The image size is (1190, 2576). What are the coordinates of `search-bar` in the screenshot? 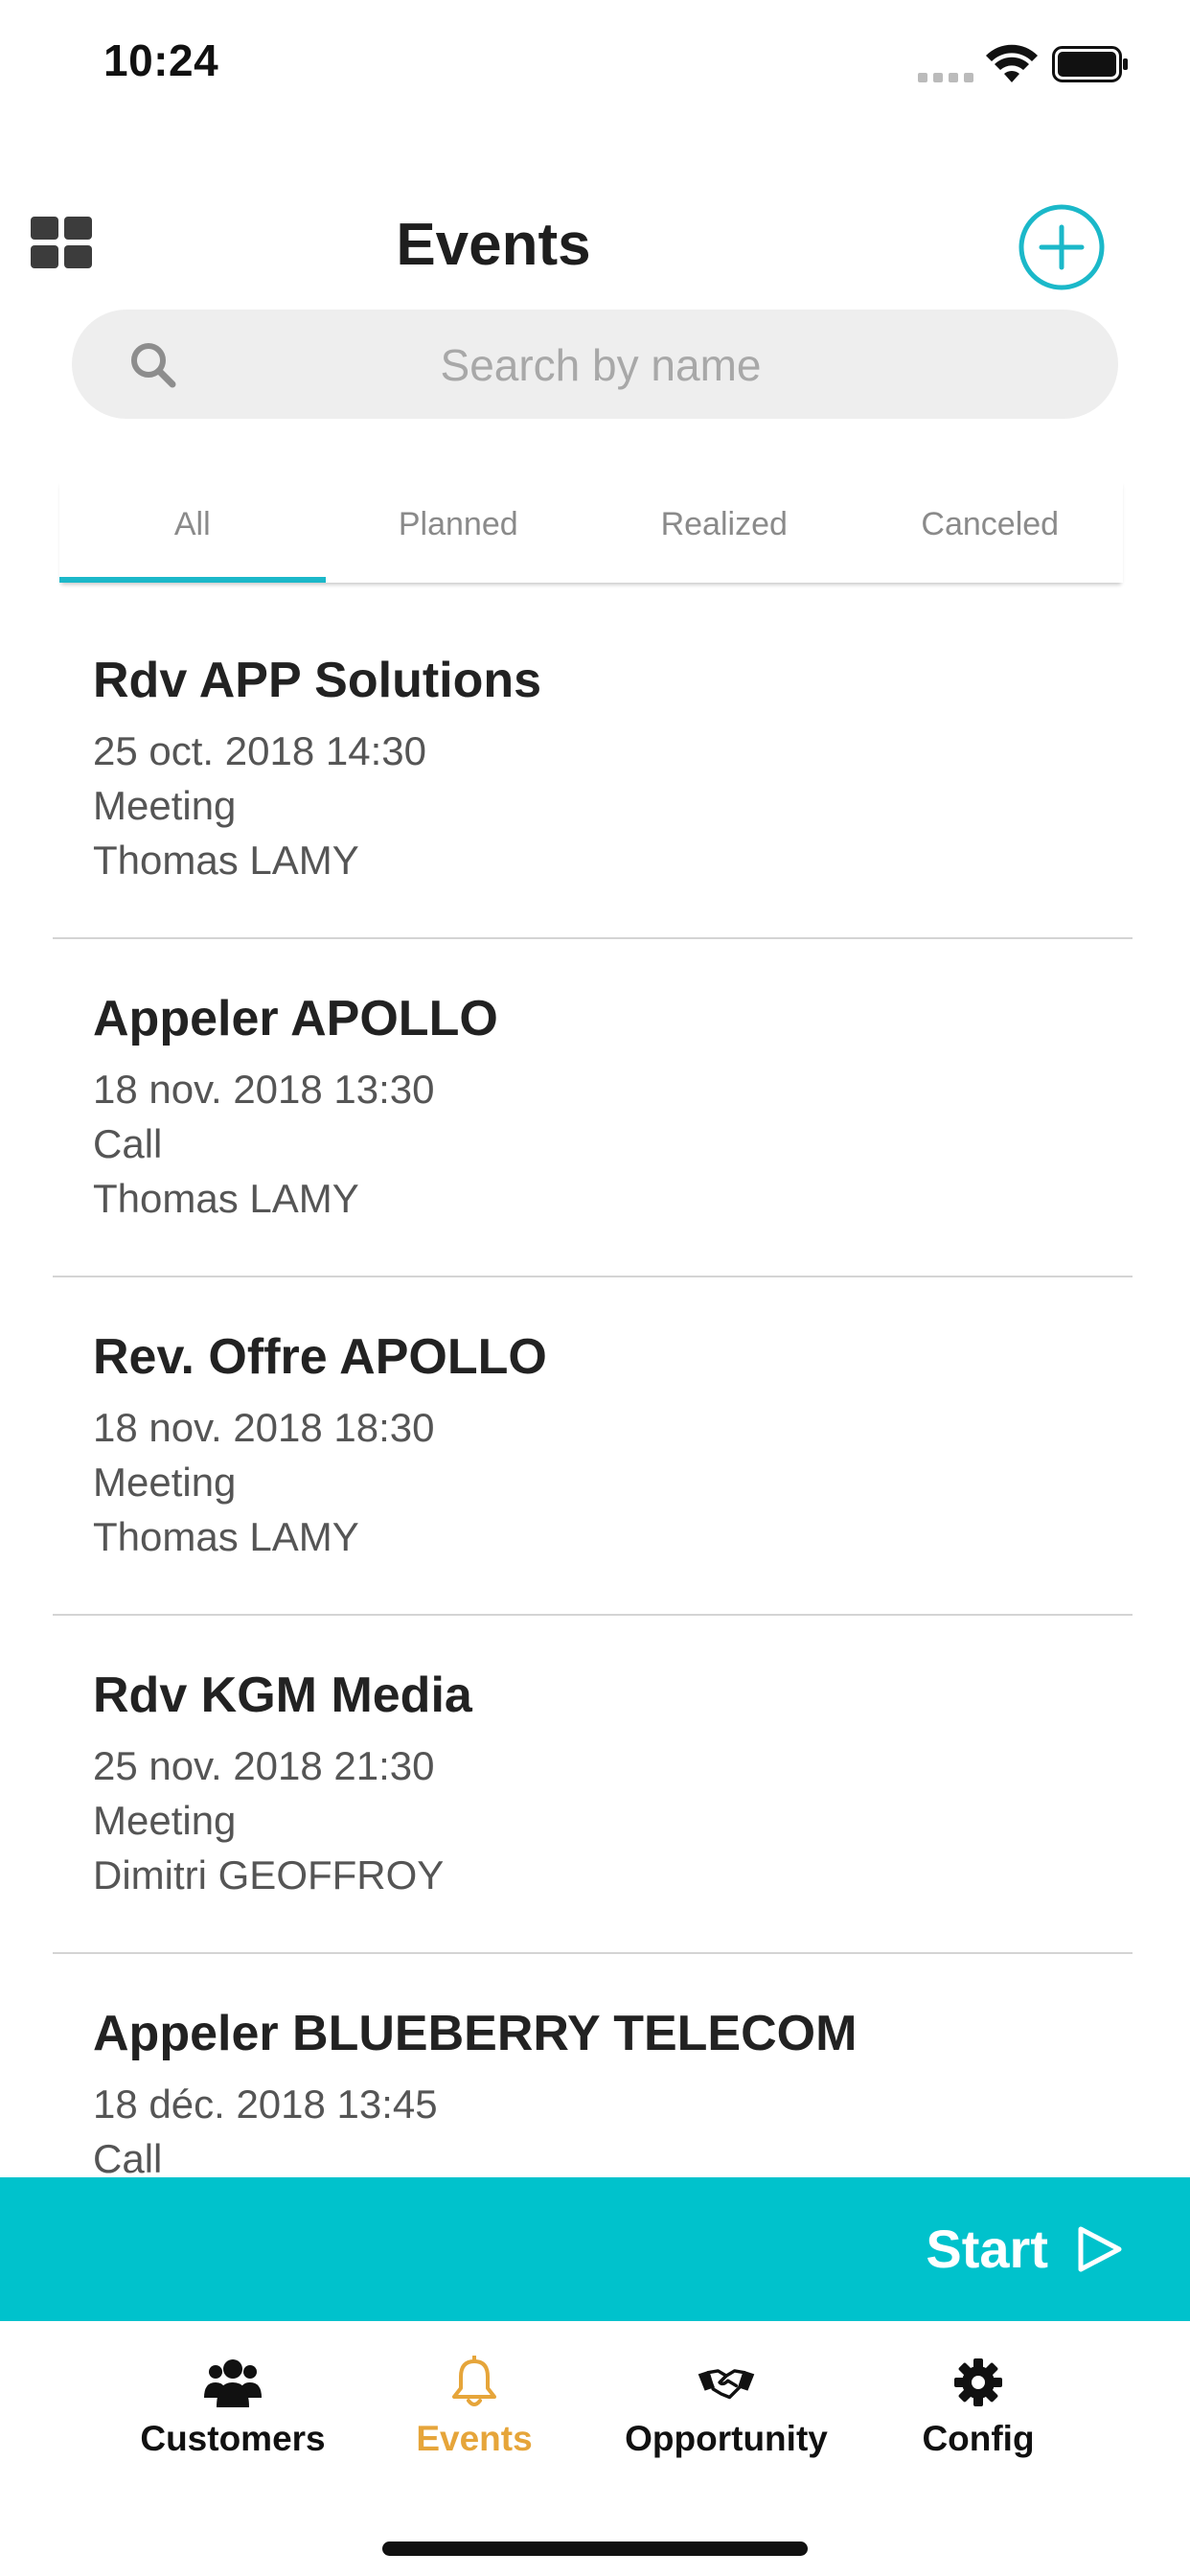 It's located at (595, 365).